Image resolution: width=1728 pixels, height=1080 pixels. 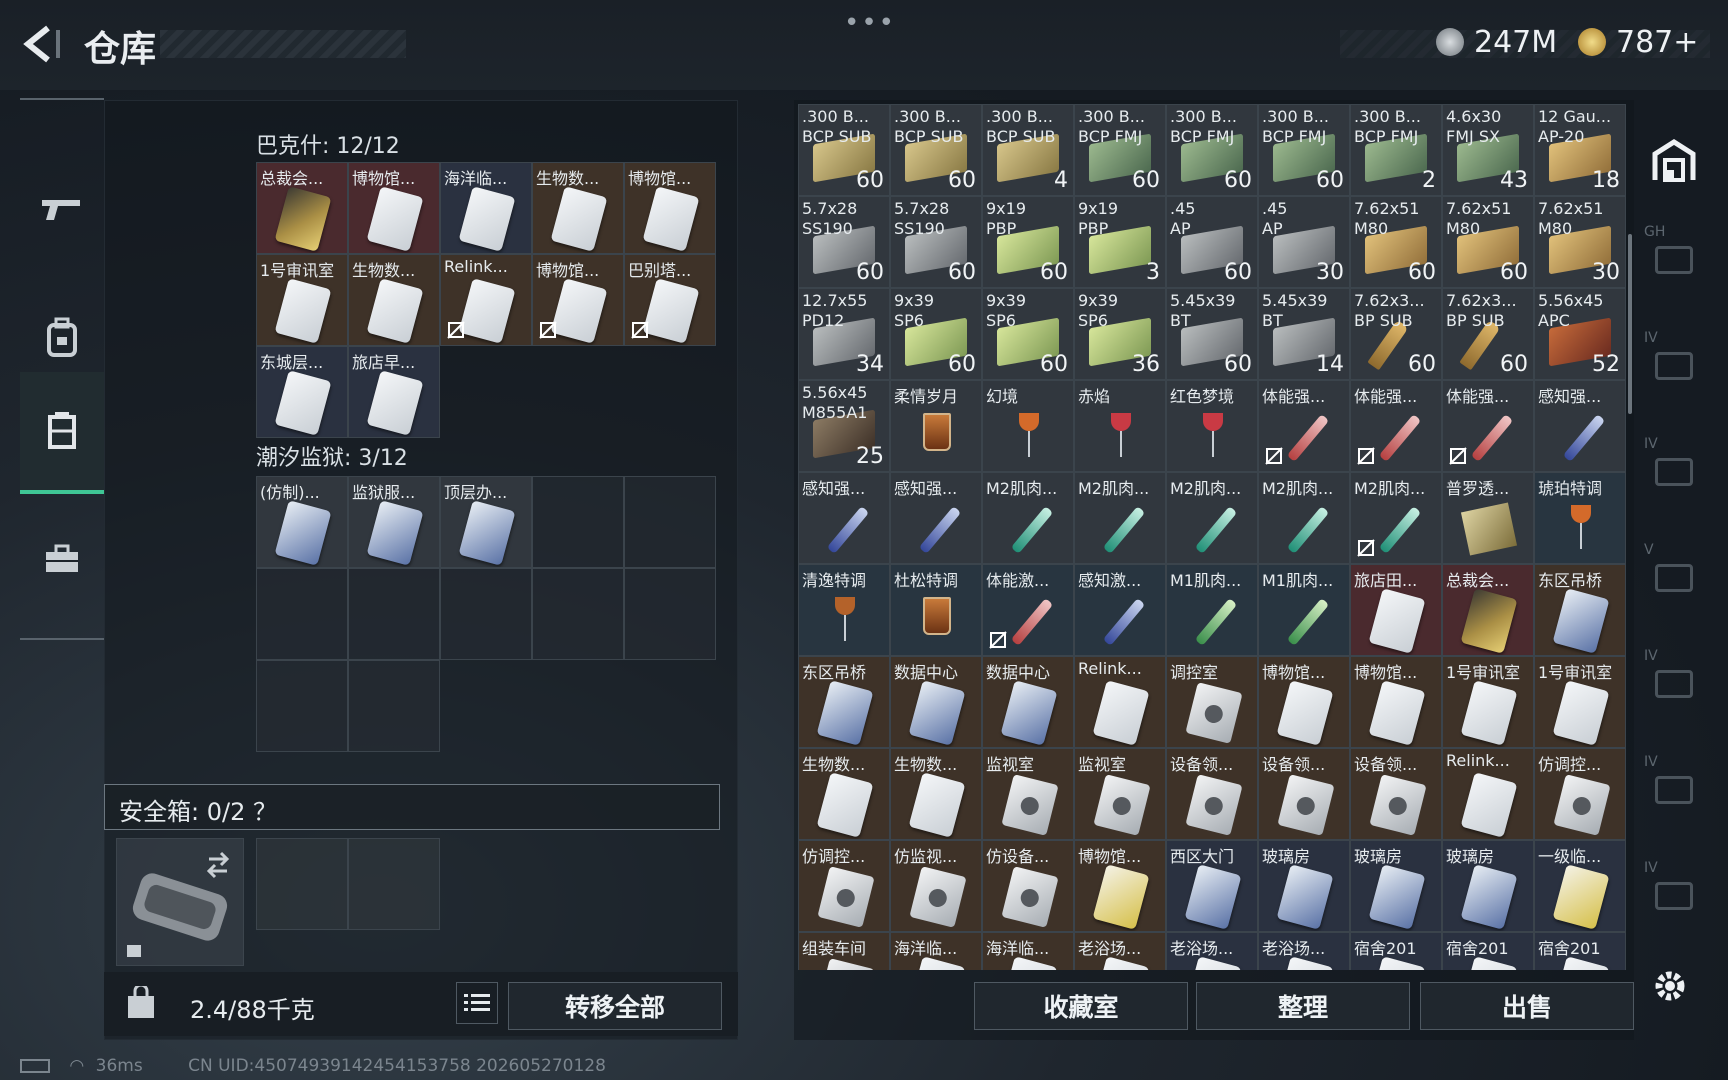 What do you see at coordinates (1212, 426) in the screenshot?
I see `item-slot: 红色梦境` at bounding box center [1212, 426].